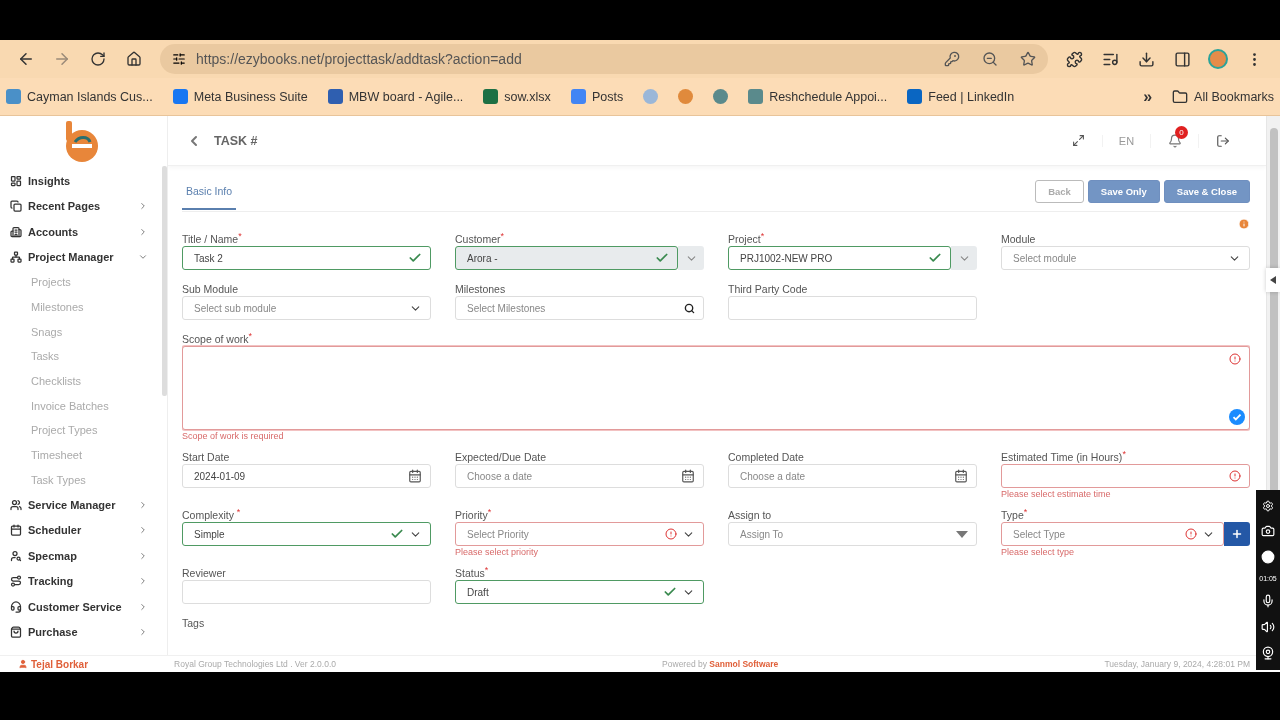 The image size is (1280, 720). What do you see at coordinates (471, 515) in the screenshot?
I see `field-label: Priority` at bounding box center [471, 515].